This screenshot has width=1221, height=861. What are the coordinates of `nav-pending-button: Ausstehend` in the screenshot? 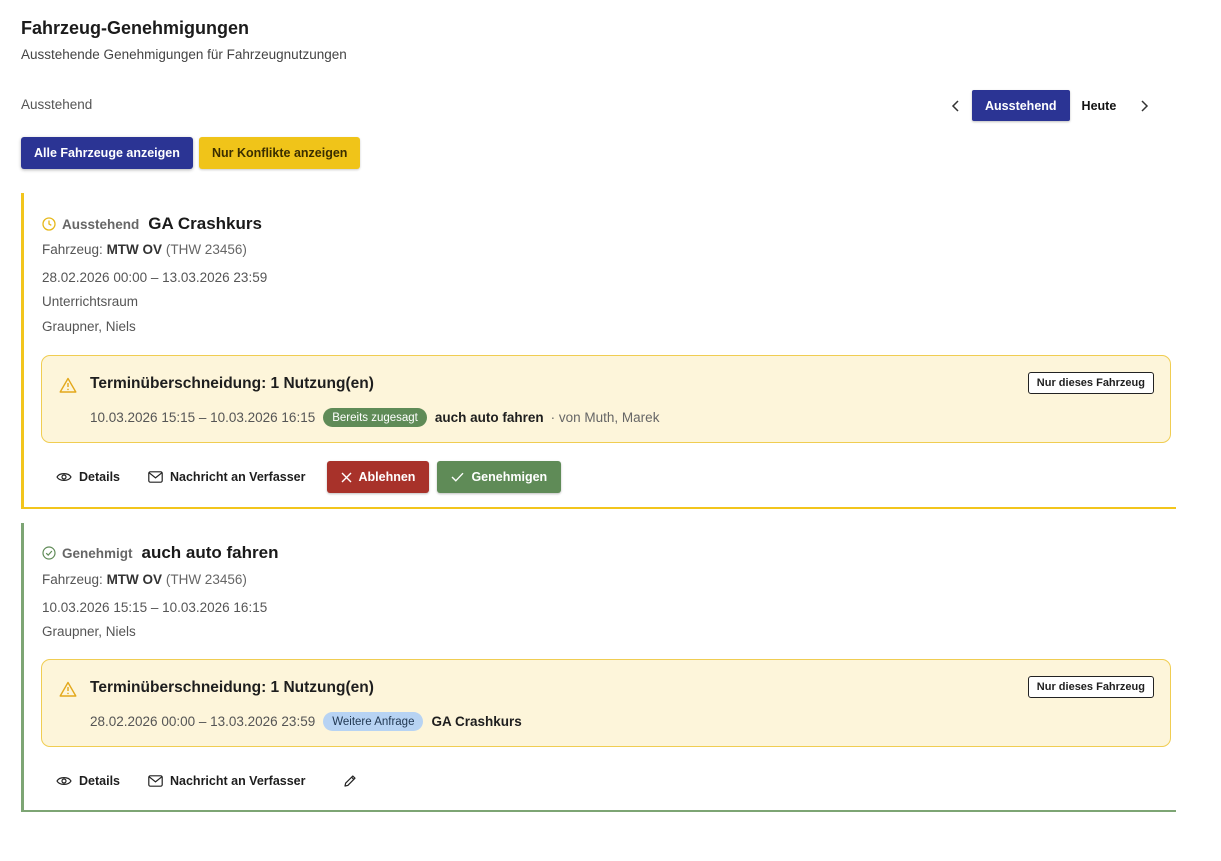 It's located at (1021, 105).